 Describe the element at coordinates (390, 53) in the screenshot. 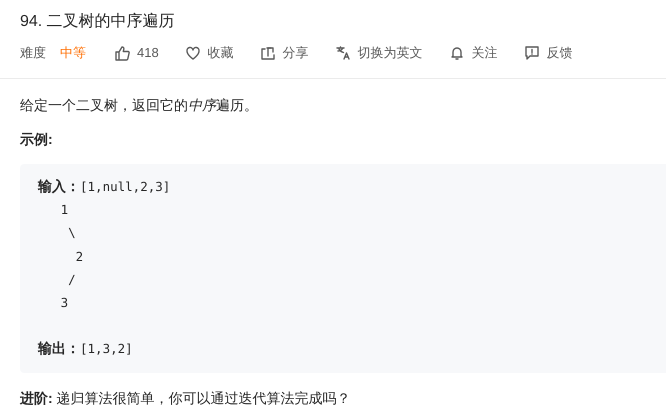

I see `translate-button: 切换为英文` at that location.